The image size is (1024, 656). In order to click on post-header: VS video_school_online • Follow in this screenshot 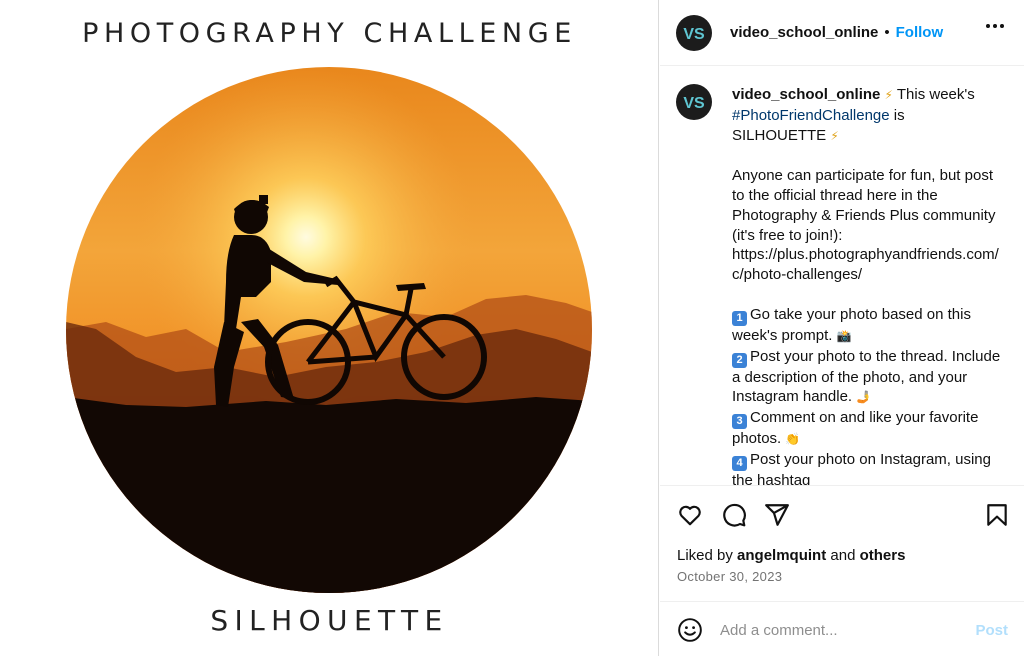, I will do `click(842, 33)`.